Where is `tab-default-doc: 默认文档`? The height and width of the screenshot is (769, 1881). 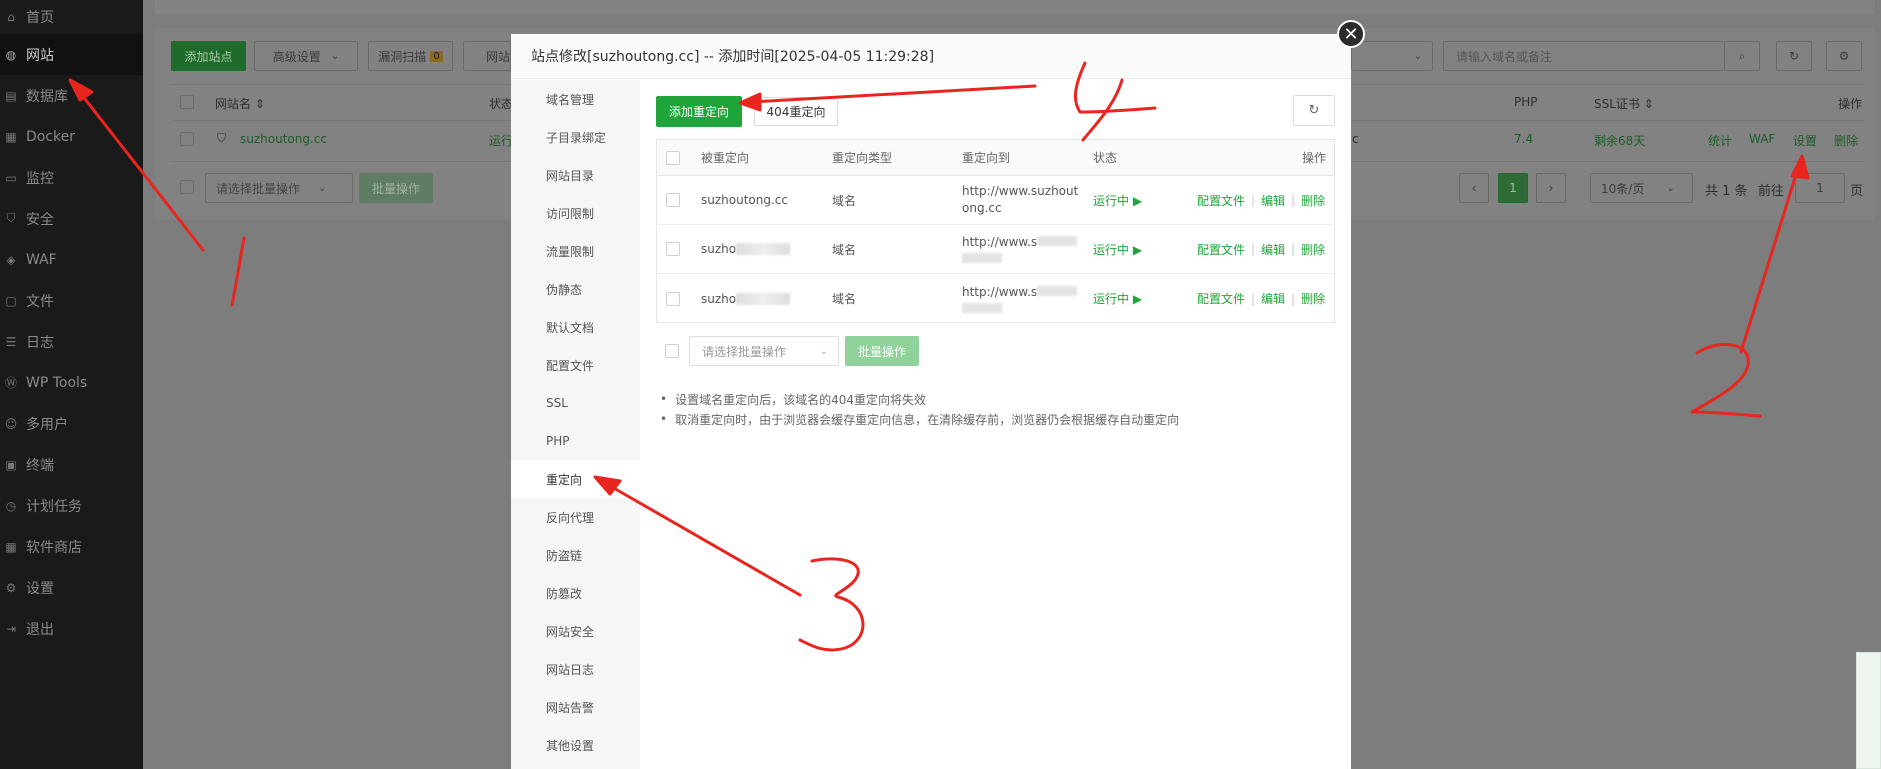
tab-default-doc: 默认文档 is located at coordinates (575, 327).